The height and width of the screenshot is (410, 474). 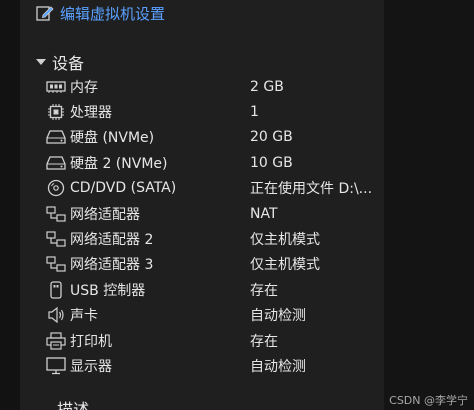 I want to click on description-section-title: 描述, so click(x=73, y=405).